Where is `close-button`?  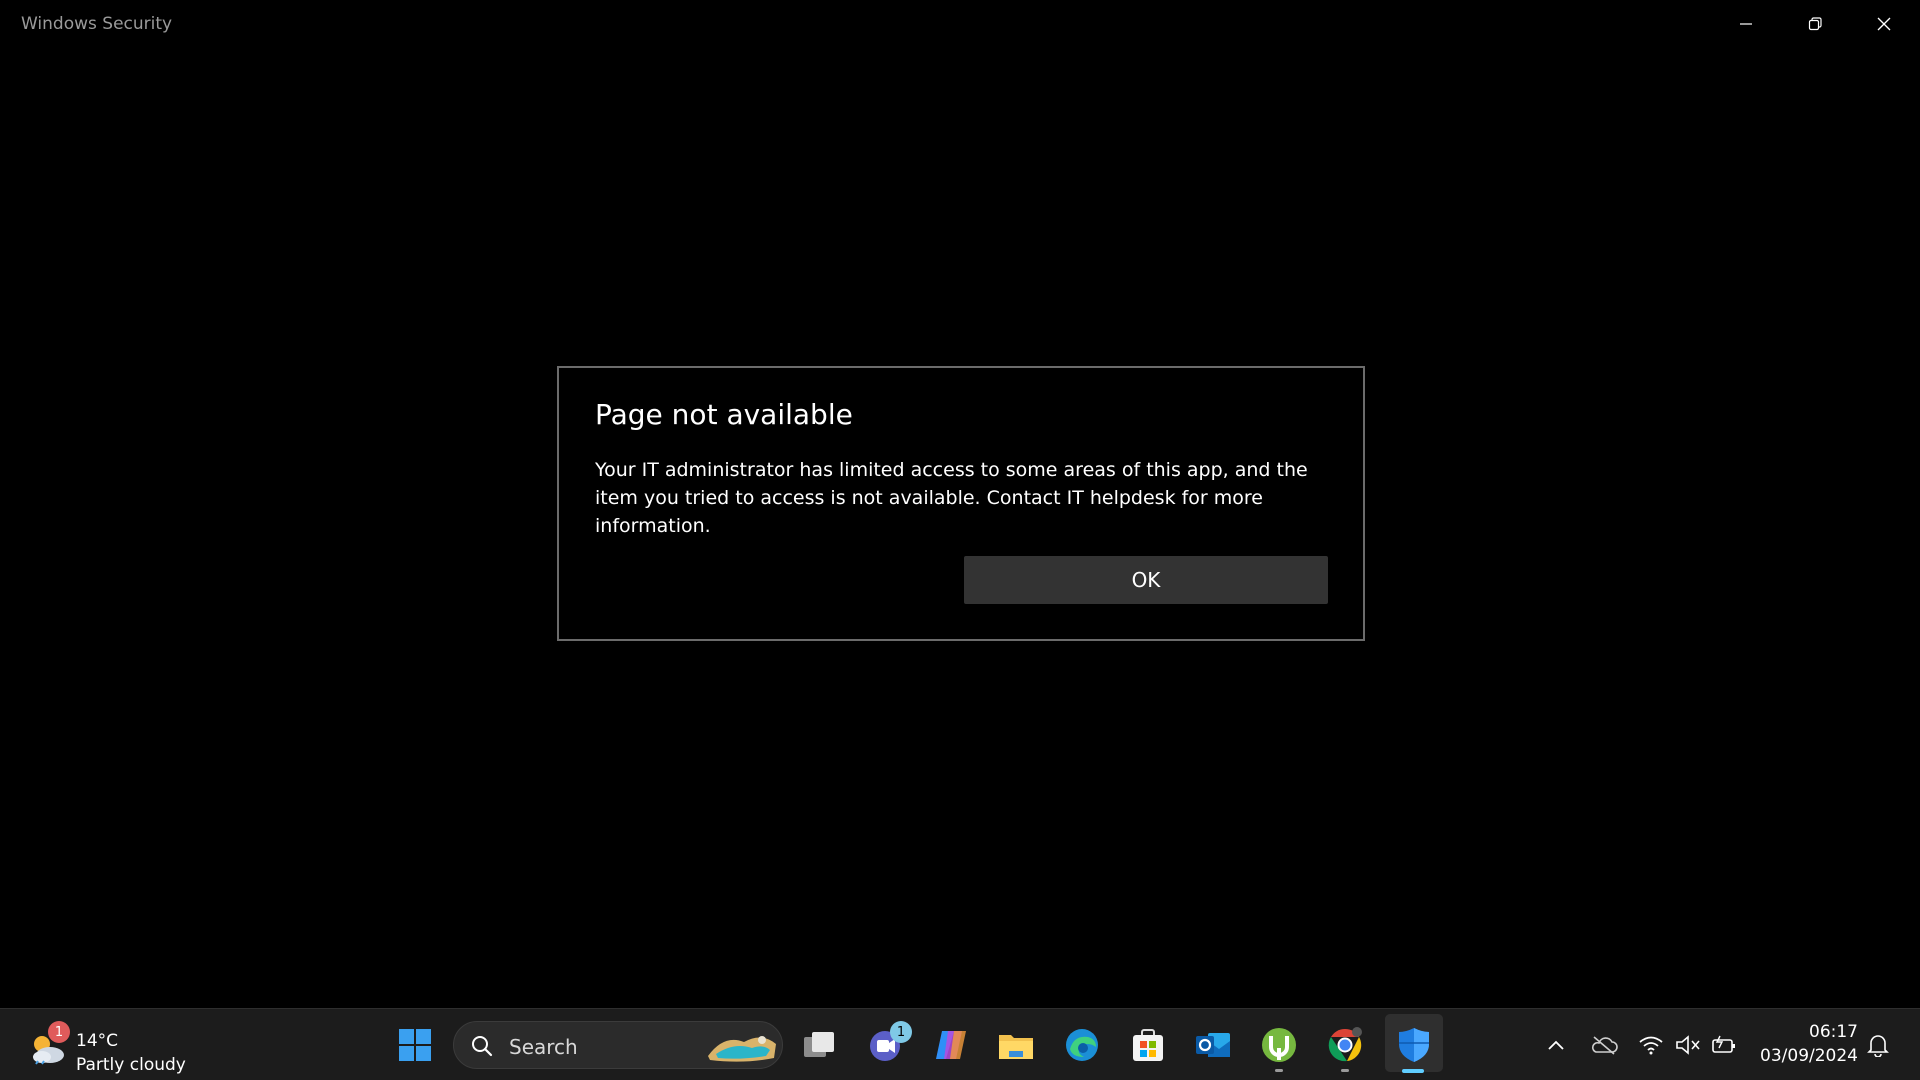
close-button is located at coordinates (1884, 24).